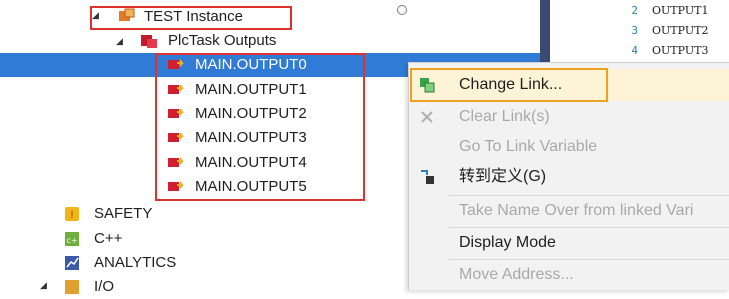 This screenshot has height=299, width=729. I want to click on menu-item-take-name-over: Take Name Over from linked Vari, so click(569, 211).